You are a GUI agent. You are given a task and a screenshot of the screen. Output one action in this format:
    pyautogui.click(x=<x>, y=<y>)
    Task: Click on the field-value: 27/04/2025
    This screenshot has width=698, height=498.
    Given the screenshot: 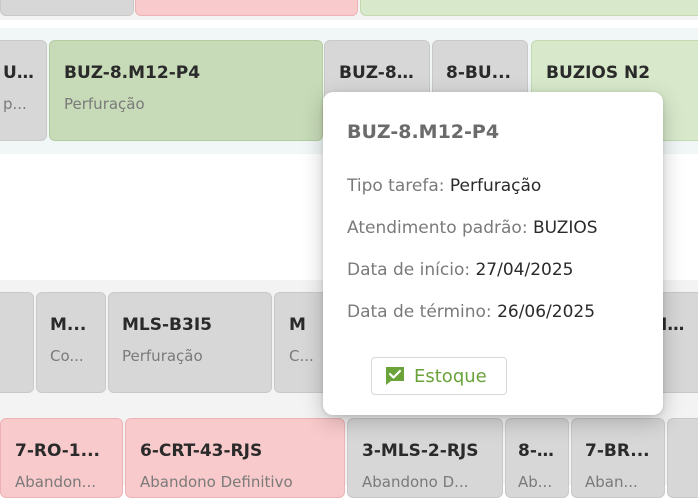 What is the action you would take?
    pyautogui.click(x=524, y=270)
    